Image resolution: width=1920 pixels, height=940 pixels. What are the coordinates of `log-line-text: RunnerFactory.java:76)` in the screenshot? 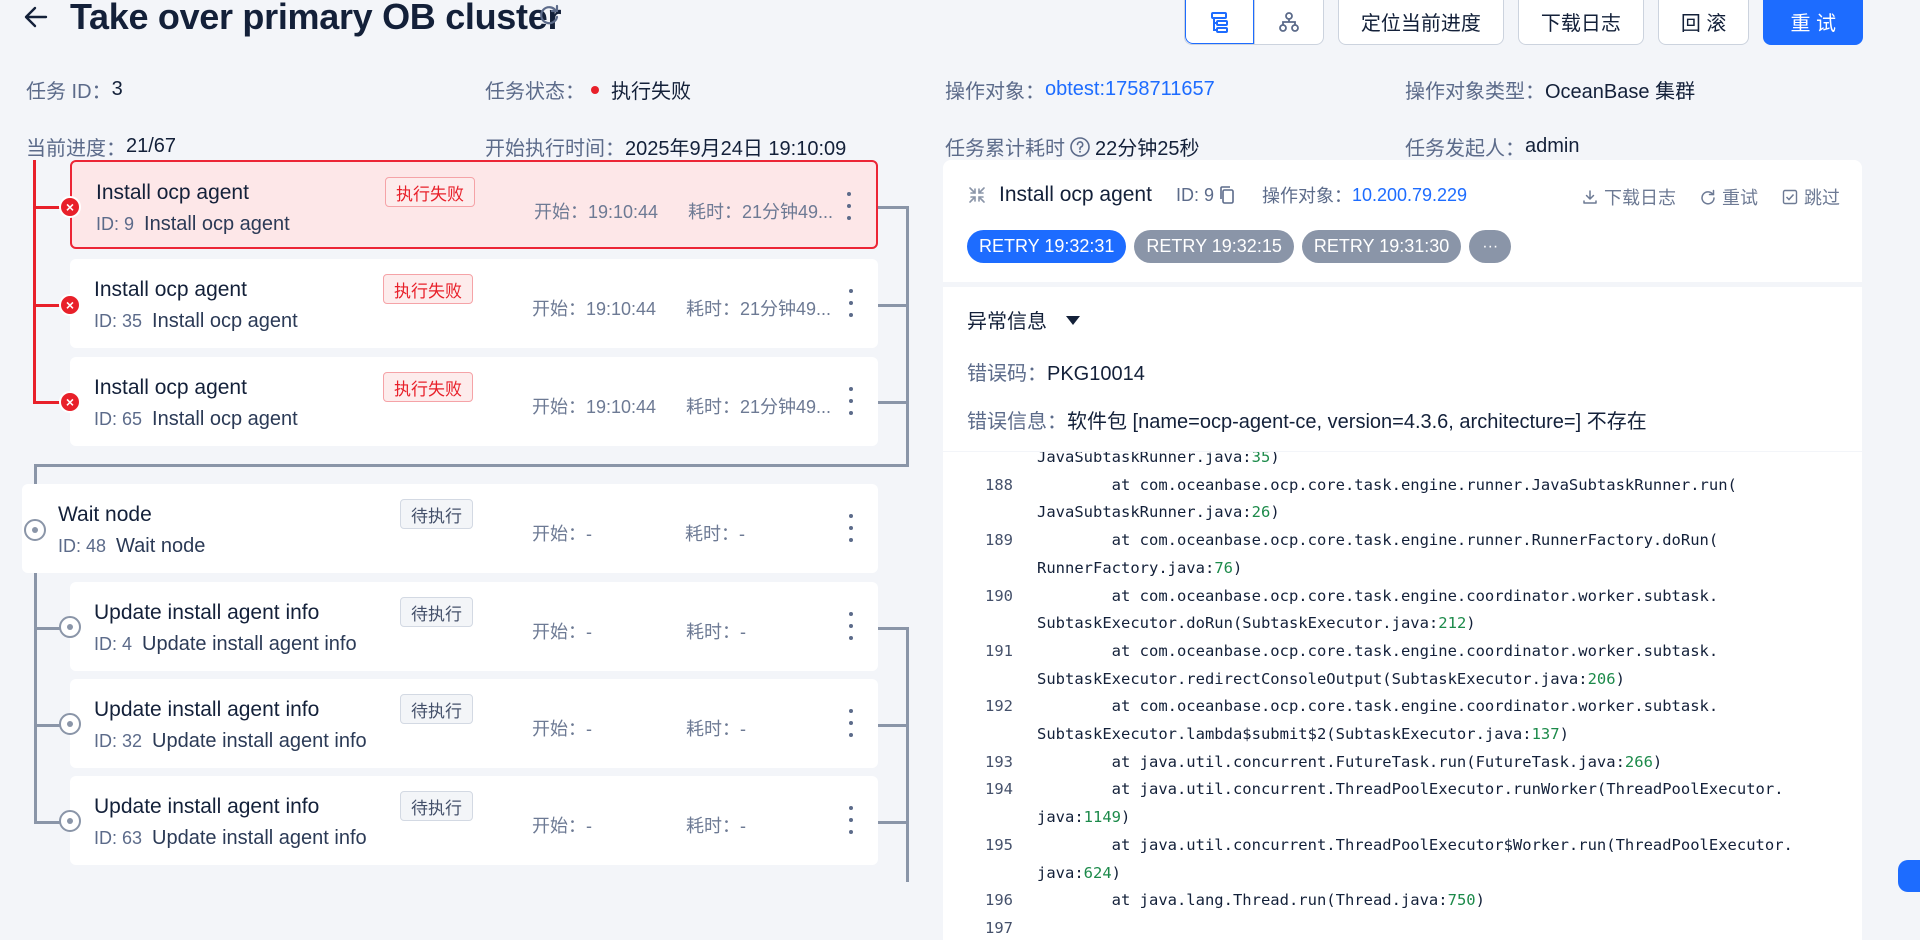 It's located at (1140, 567).